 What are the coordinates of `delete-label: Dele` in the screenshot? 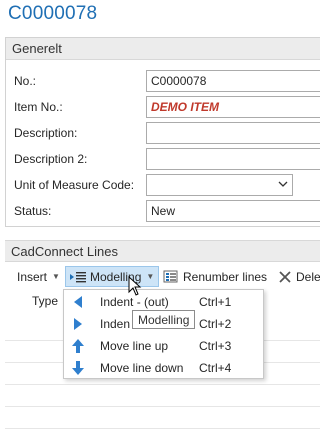 It's located at (308, 276).